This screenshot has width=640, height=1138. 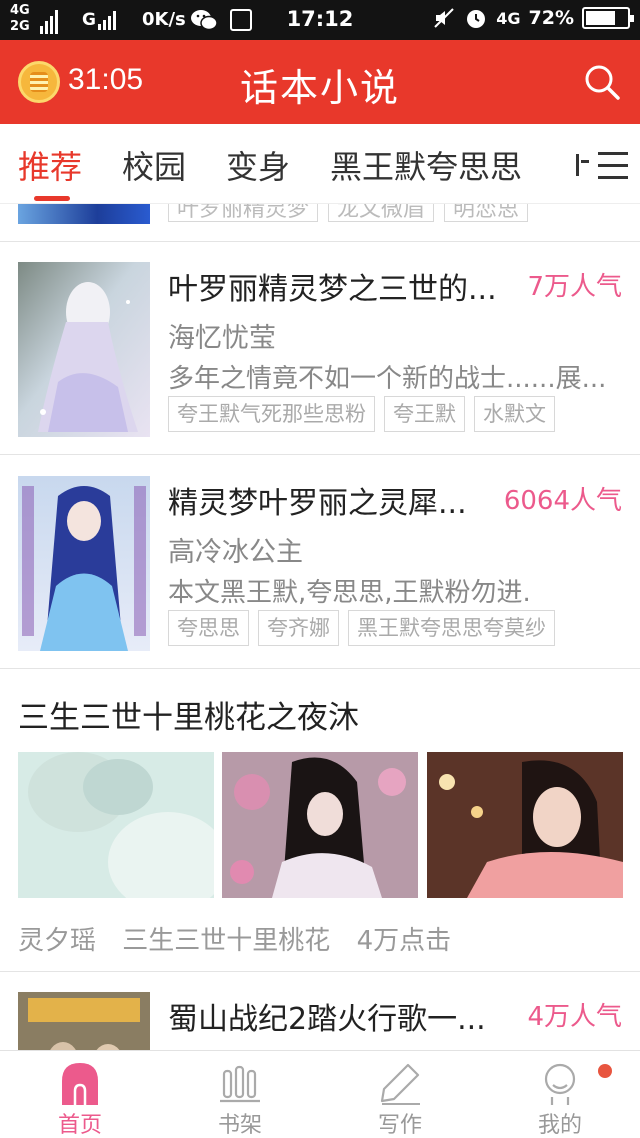 I want to click on active-tab-indicator, so click(x=52, y=198).